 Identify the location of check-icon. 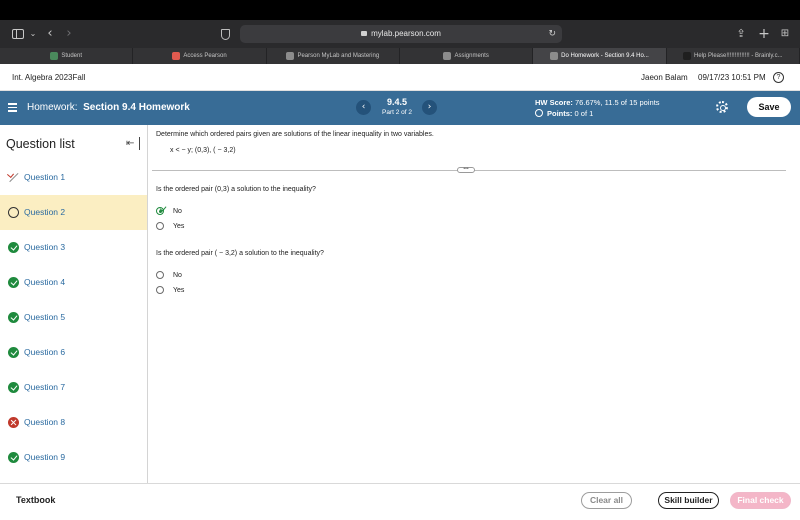
(163, 208).